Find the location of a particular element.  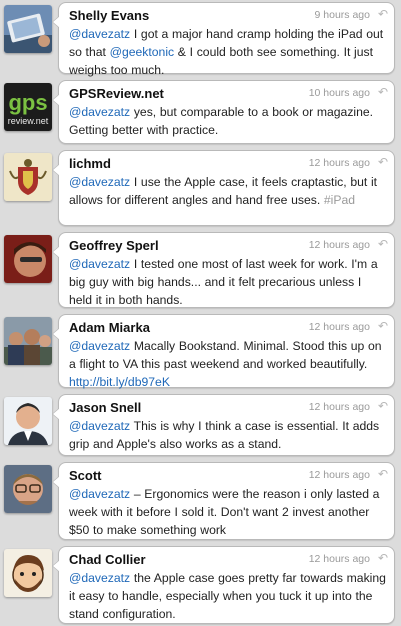

gps-logo-icon: gps review.net is located at coordinates (28, 107).